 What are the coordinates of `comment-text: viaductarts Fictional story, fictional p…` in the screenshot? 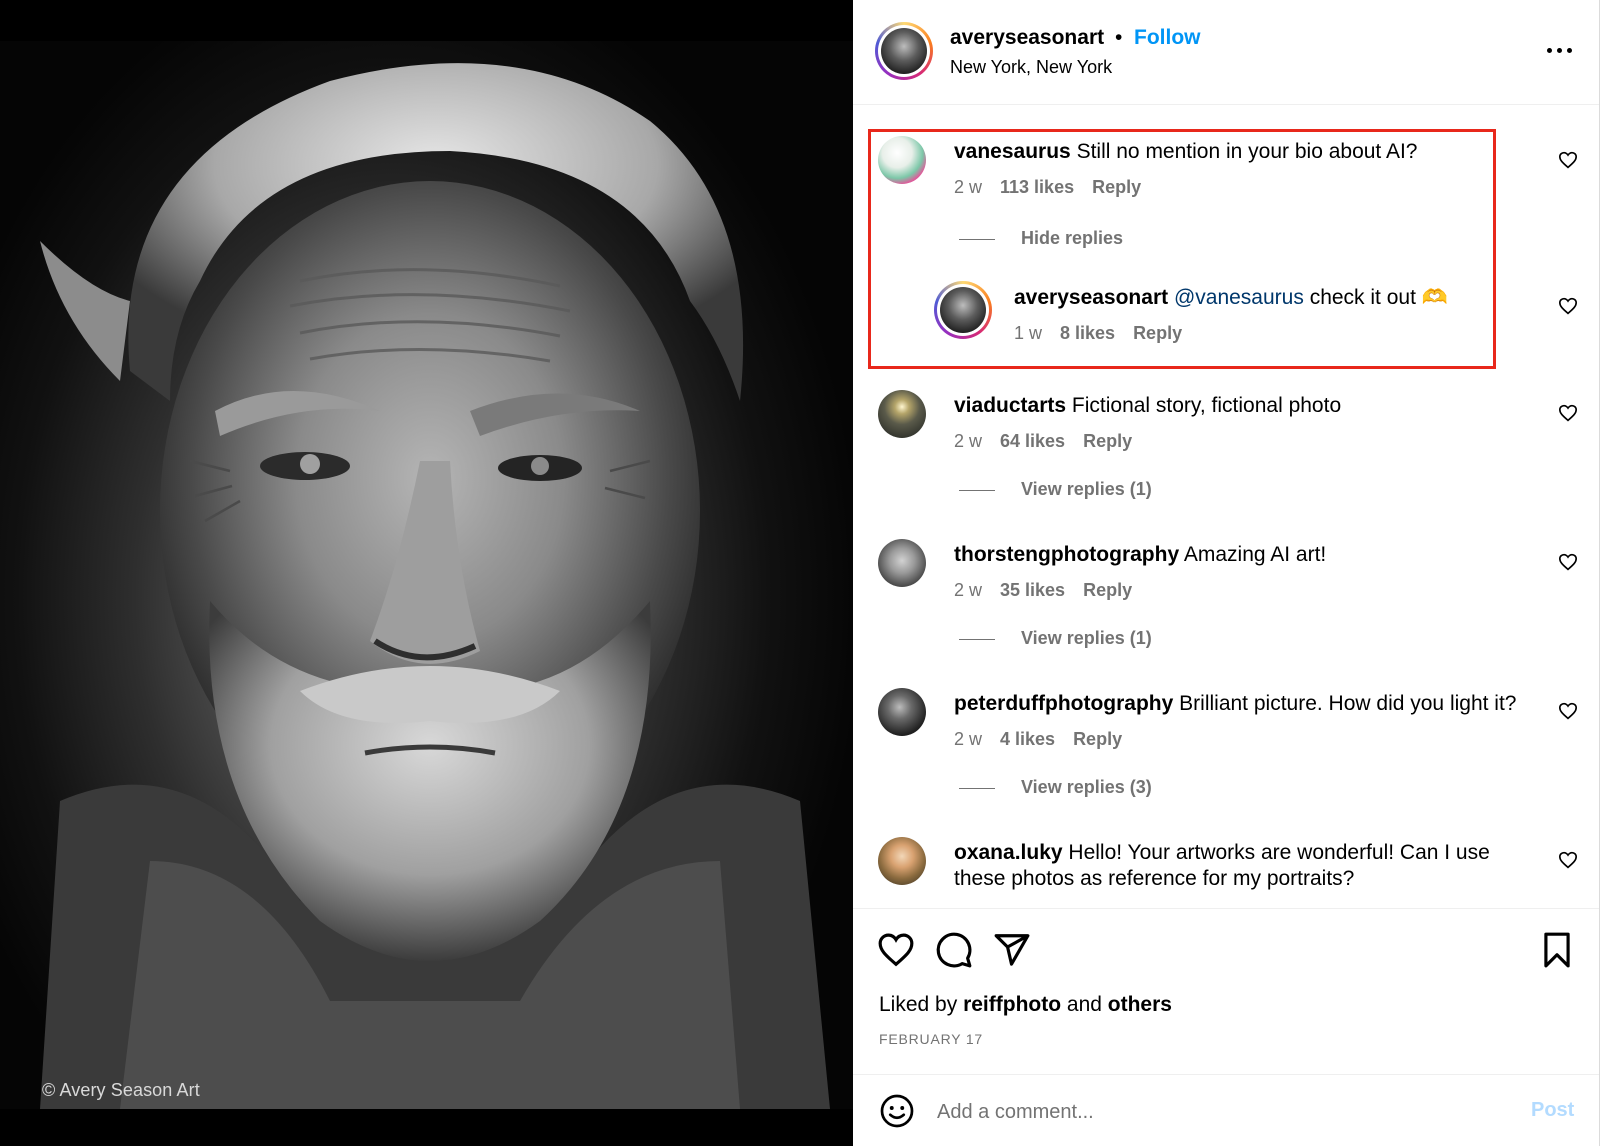 It's located at (1148, 405).